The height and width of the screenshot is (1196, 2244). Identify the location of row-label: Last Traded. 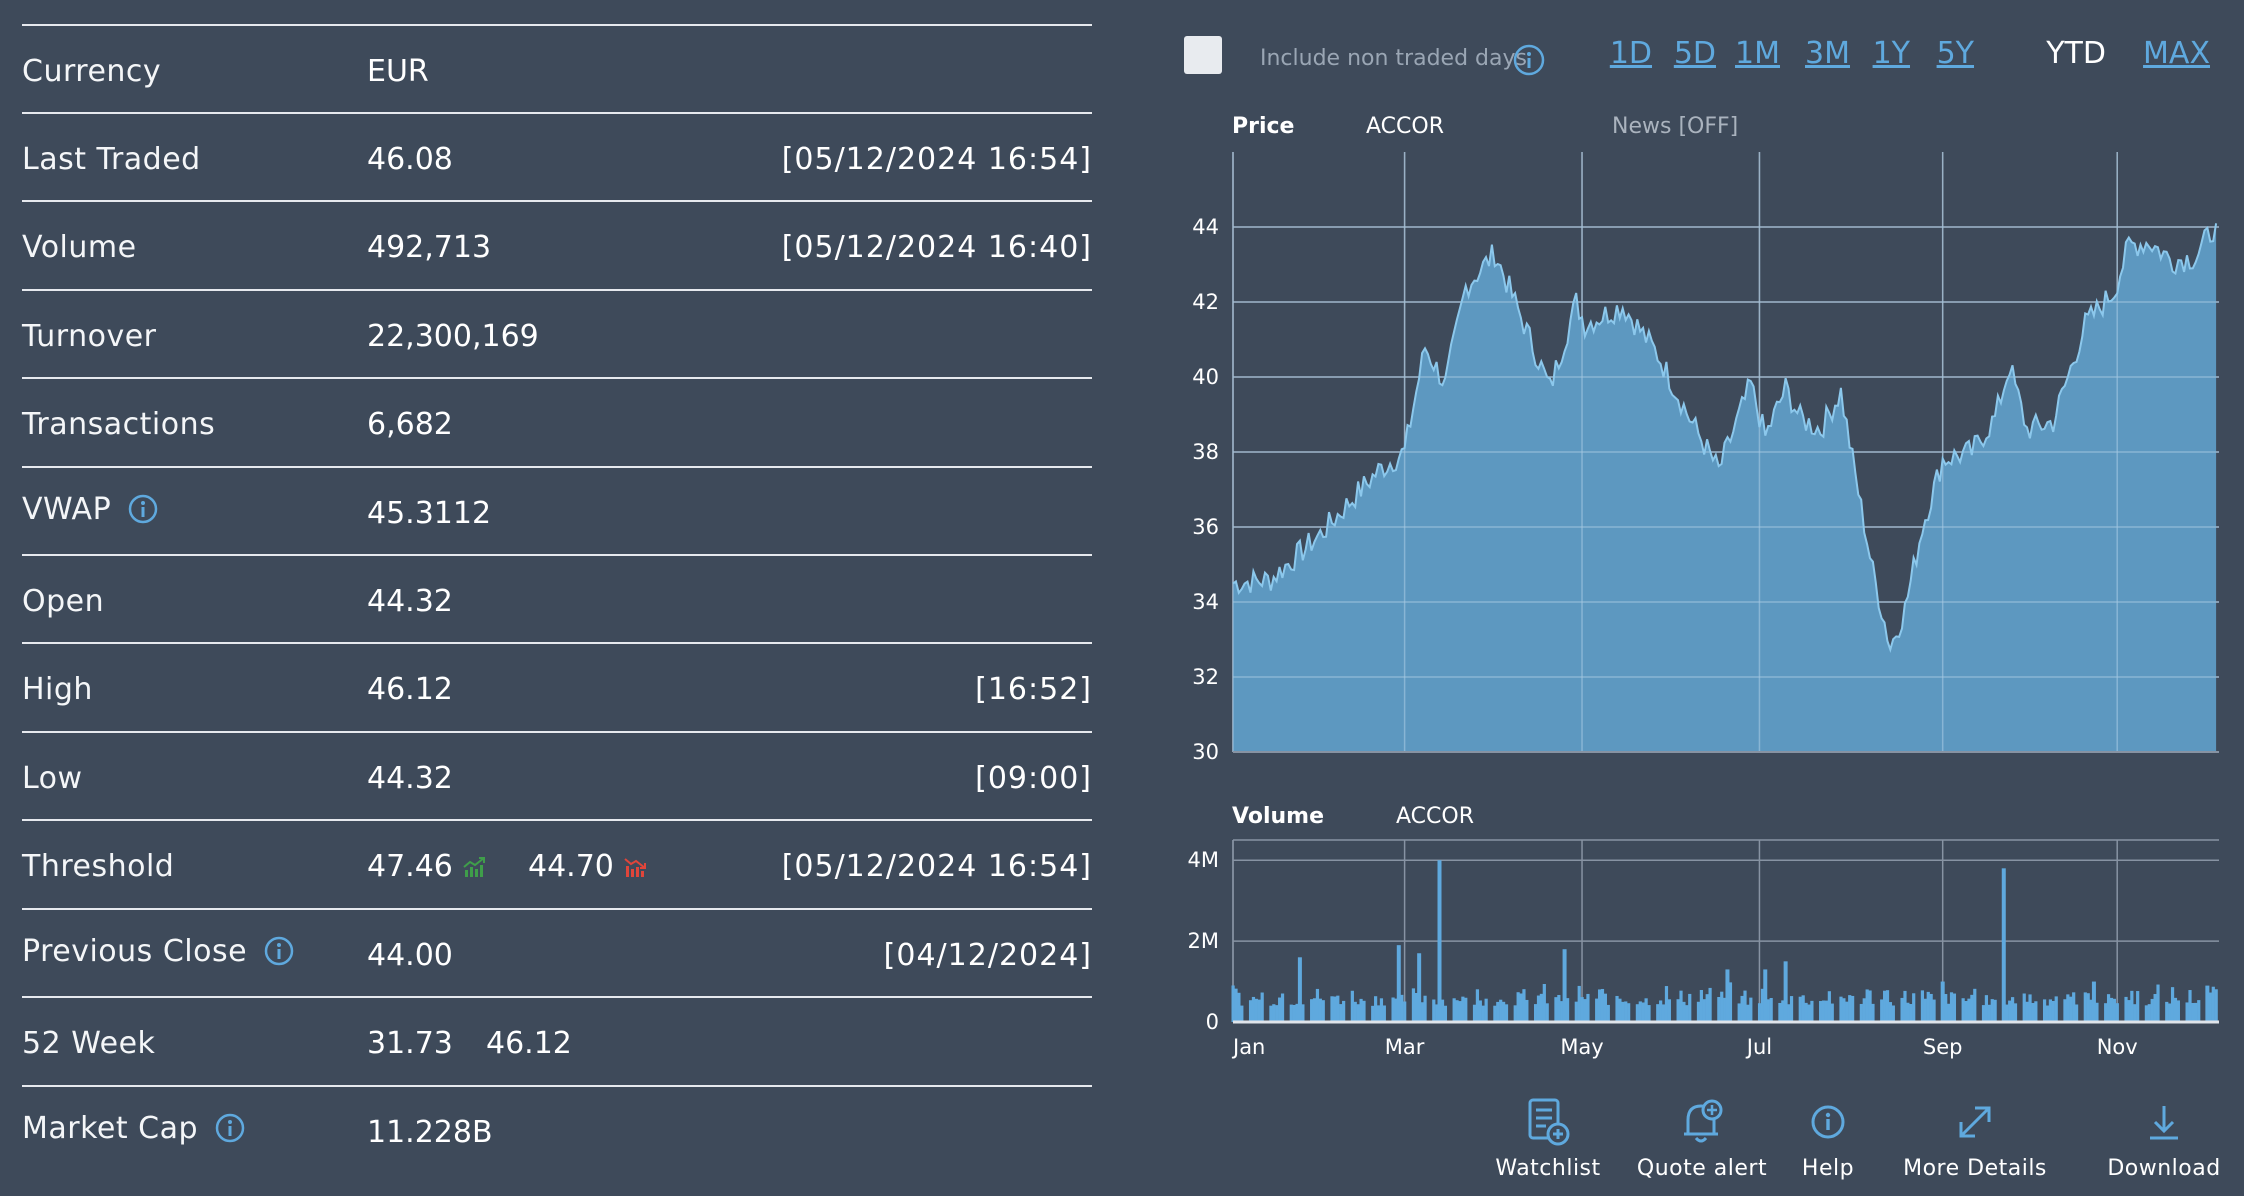
(111, 159).